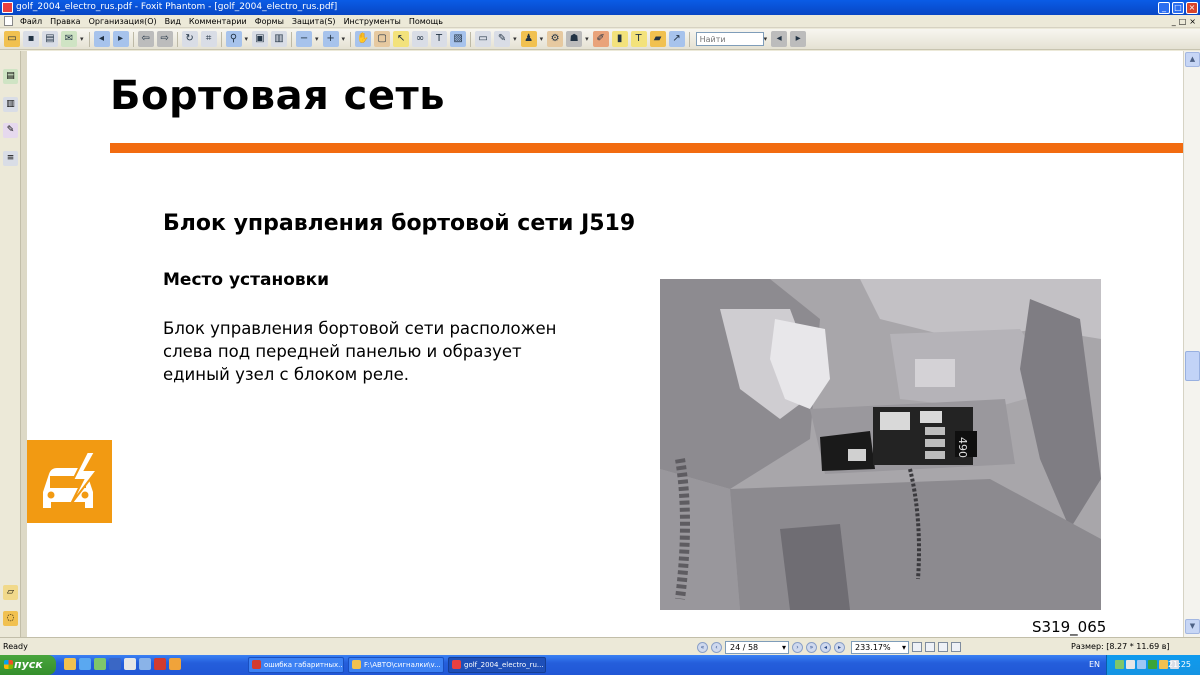 This screenshot has width=1200, height=675. I want to click on facing-pages-icon, so click(943, 647).